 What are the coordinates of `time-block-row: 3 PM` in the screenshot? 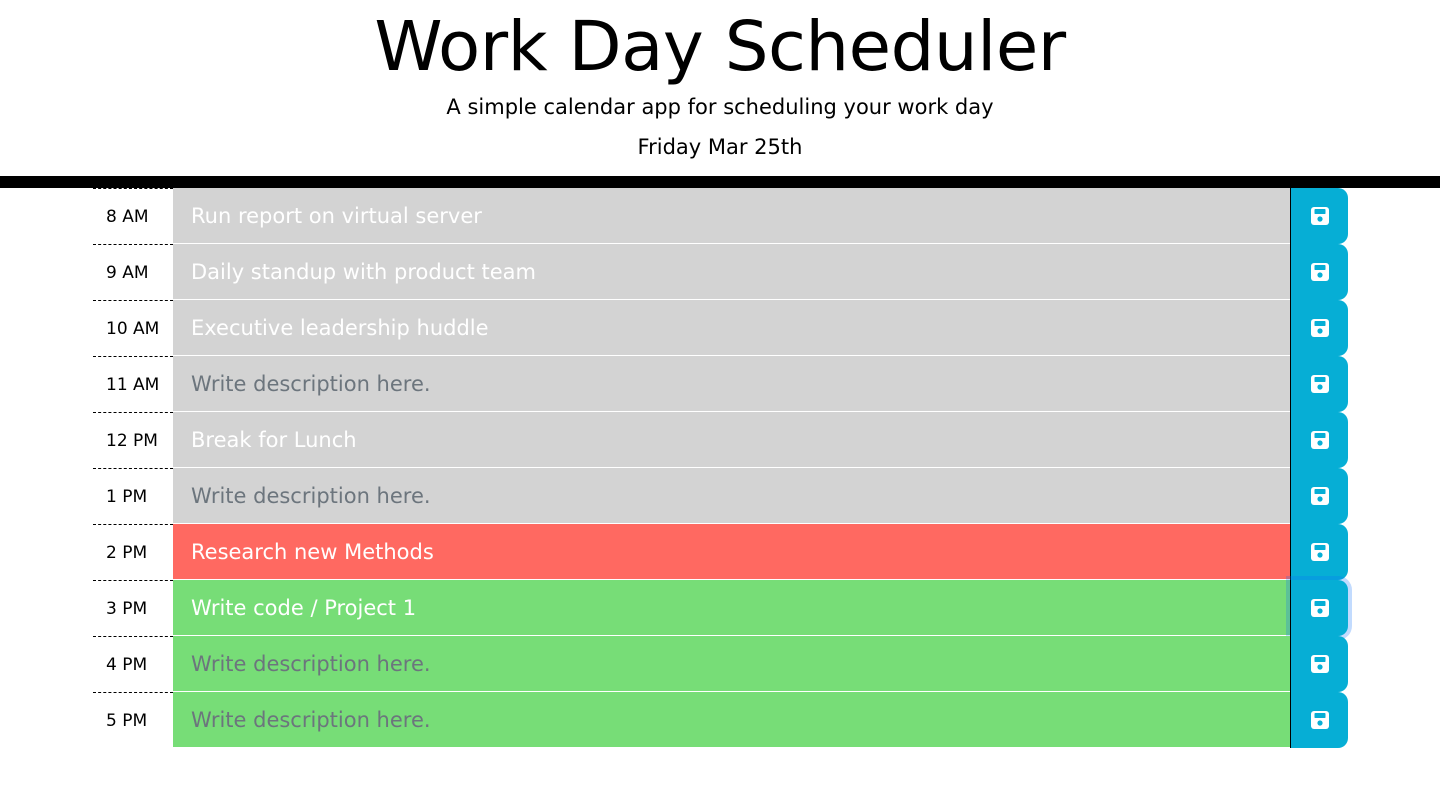 It's located at (720, 608).